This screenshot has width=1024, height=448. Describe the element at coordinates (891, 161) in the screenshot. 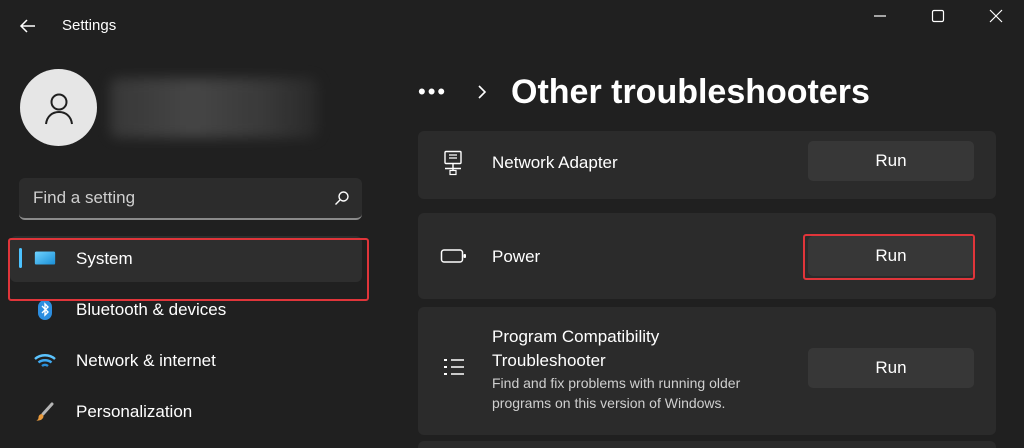

I see `run-network-adapter-button: Run` at that location.